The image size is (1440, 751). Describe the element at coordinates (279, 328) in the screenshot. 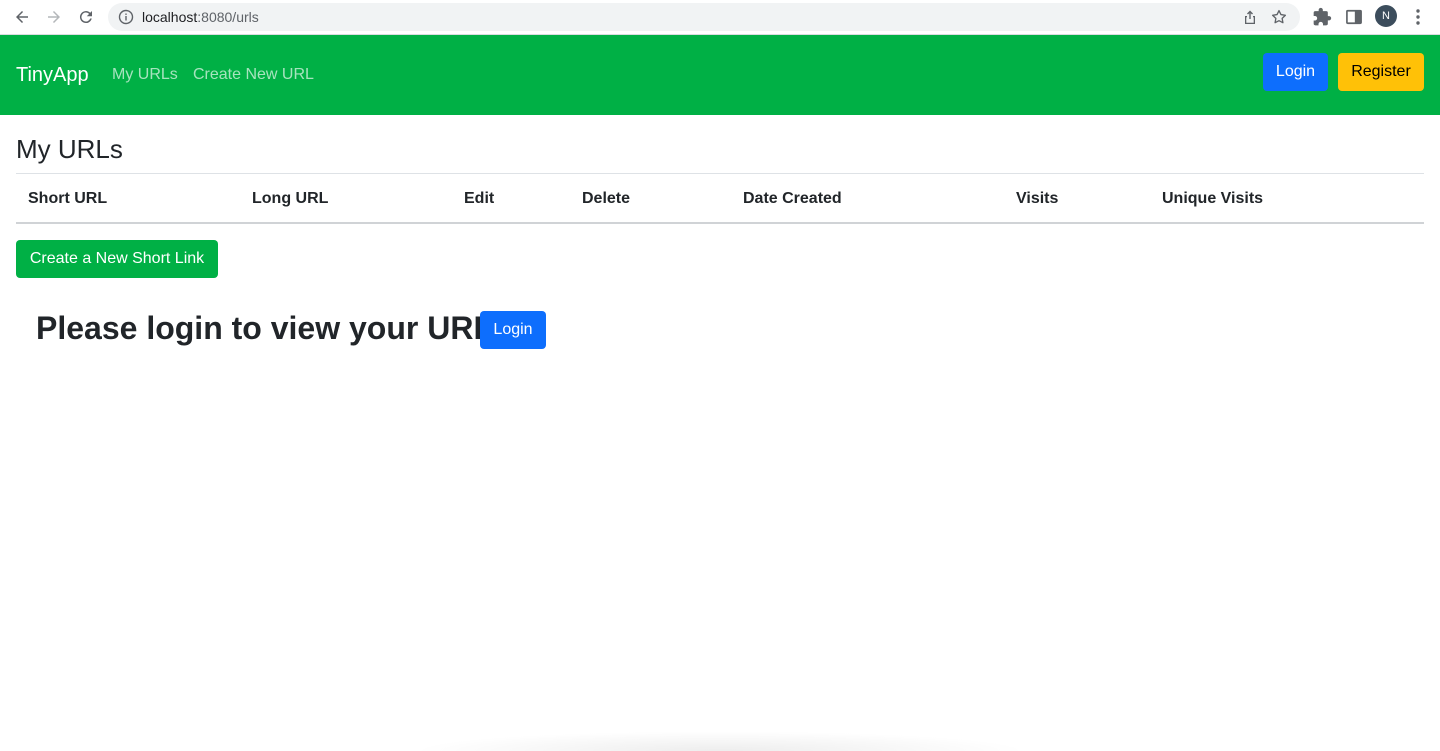

I see `login-prompt: Please login to view your URLs:` at that location.